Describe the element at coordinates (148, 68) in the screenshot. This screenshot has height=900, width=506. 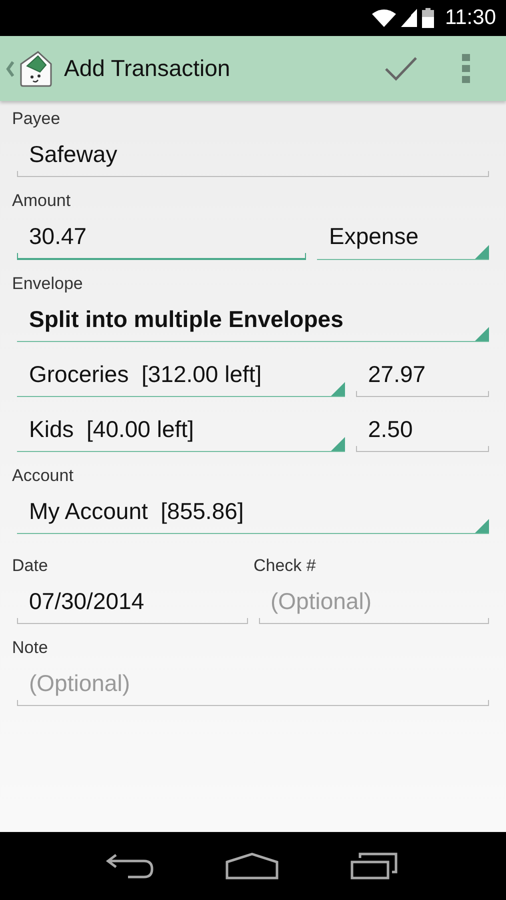
I see `screen-title: Add Transaction` at that location.